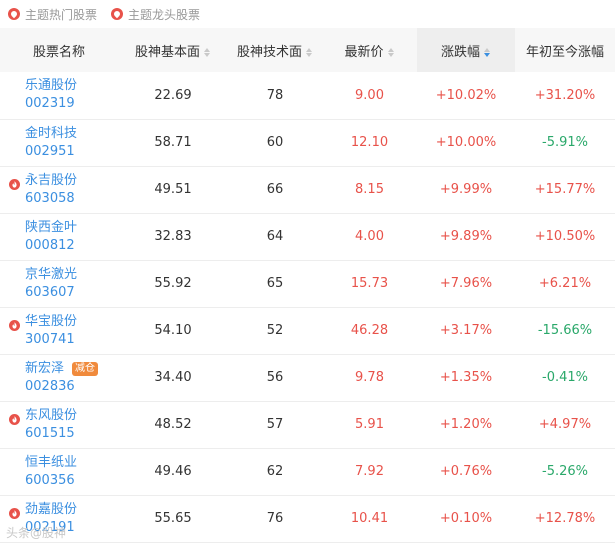 This screenshot has width=615, height=545. What do you see at coordinates (369, 236) in the screenshot?
I see `latest-price: 4.00` at bounding box center [369, 236].